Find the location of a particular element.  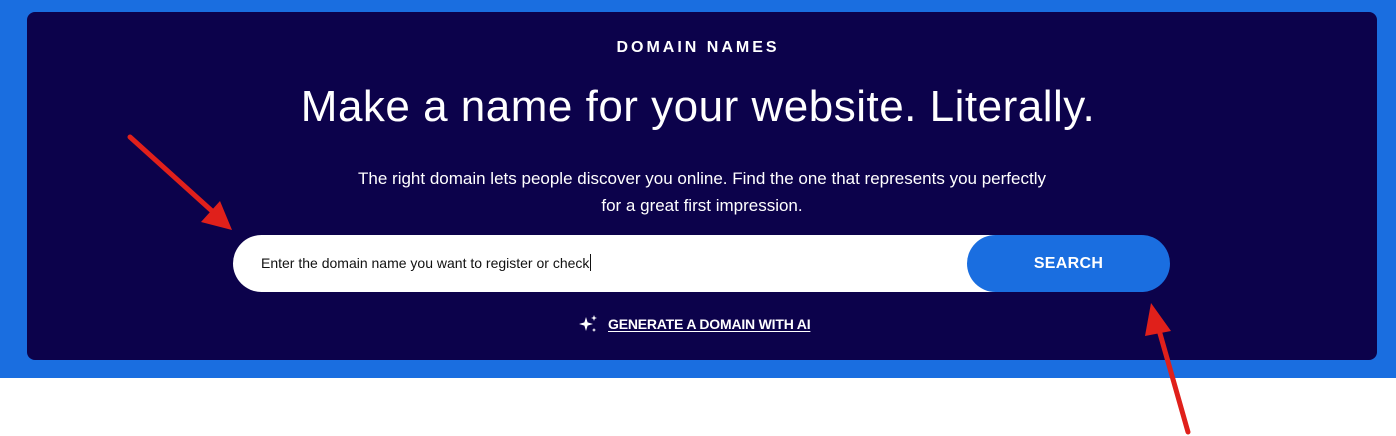

page-headline: Make a name for your website. Literally. is located at coordinates (698, 106).